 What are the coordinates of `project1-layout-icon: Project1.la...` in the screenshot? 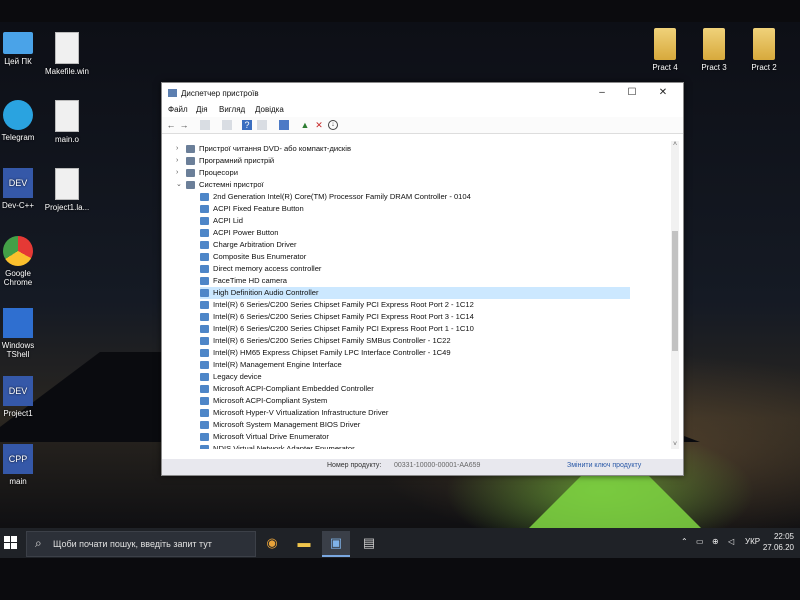 It's located at (67, 190).